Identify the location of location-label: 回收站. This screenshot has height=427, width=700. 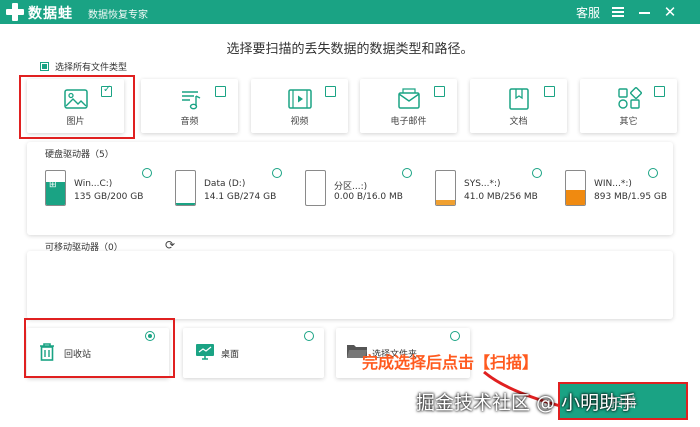
(78, 355).